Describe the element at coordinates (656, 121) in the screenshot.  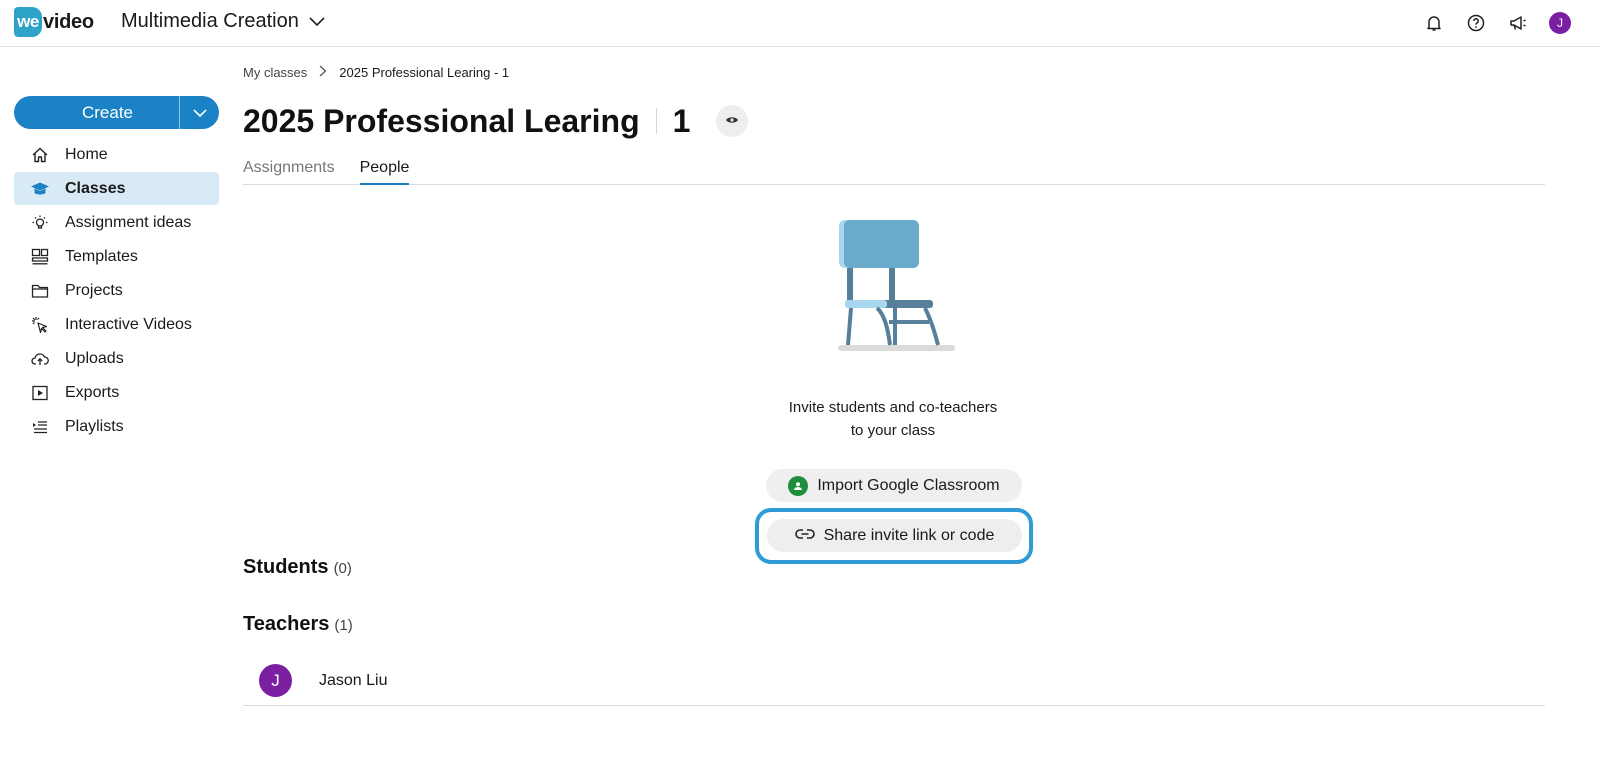
I see `title-divider` at that location.